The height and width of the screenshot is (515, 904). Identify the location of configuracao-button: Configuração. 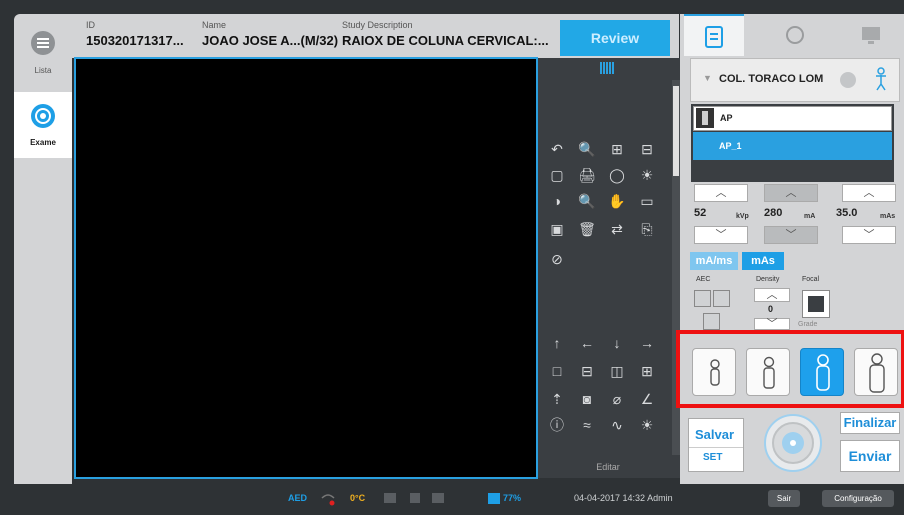
(858, 498).